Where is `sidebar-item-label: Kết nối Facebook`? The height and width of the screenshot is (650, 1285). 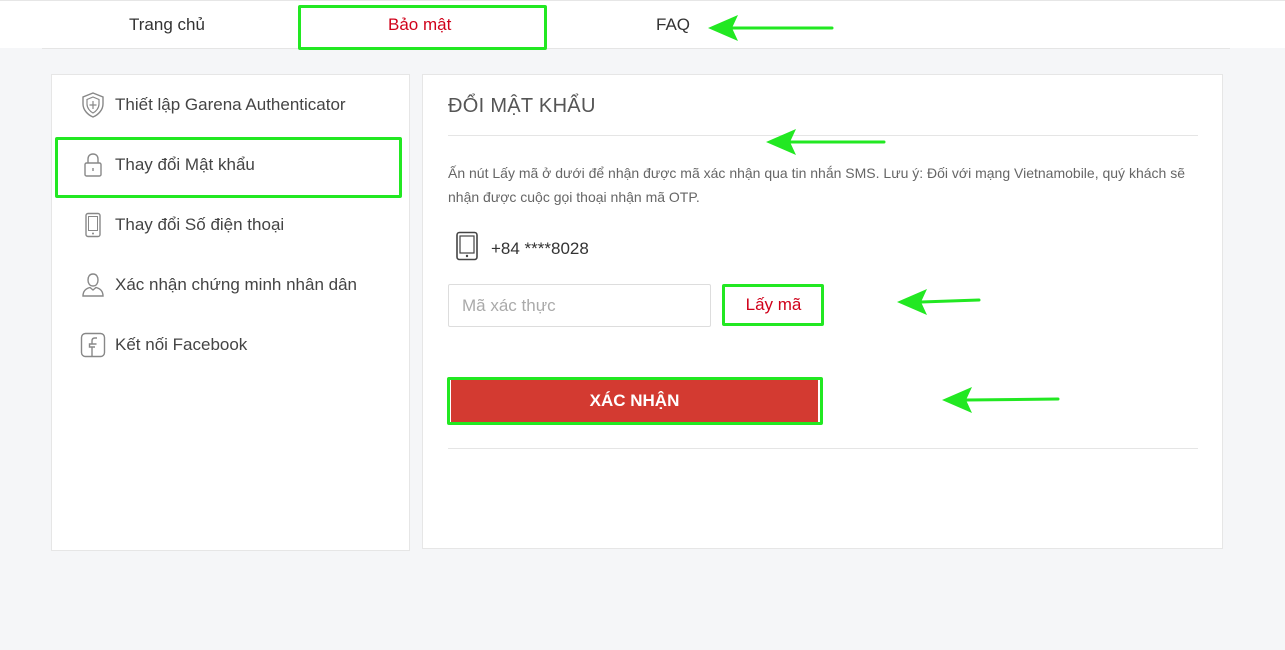
sidebar-item-label: Kết nối Facebook is located at coordinates (181, 344).